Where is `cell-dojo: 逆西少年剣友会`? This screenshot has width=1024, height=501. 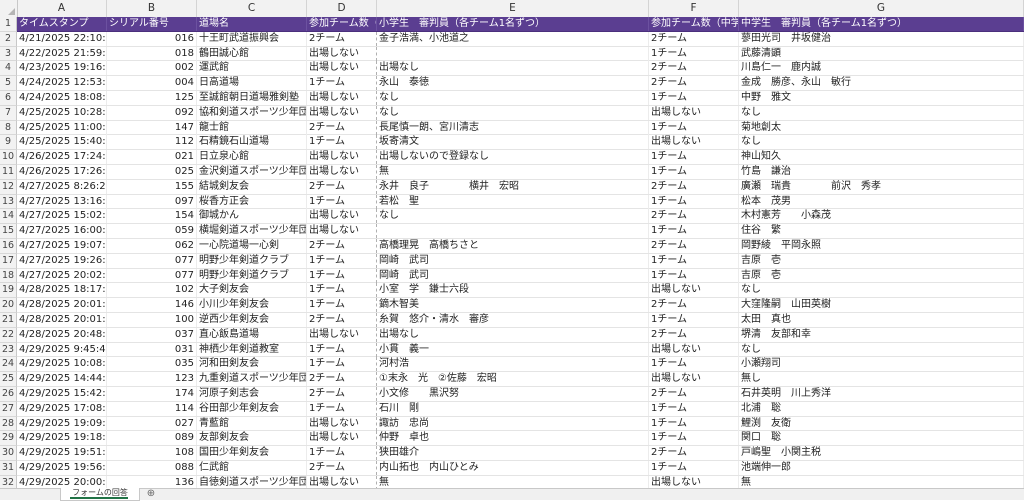
cell-dojo: 逆西少年剣友会 is located at coordinates (252, 319).